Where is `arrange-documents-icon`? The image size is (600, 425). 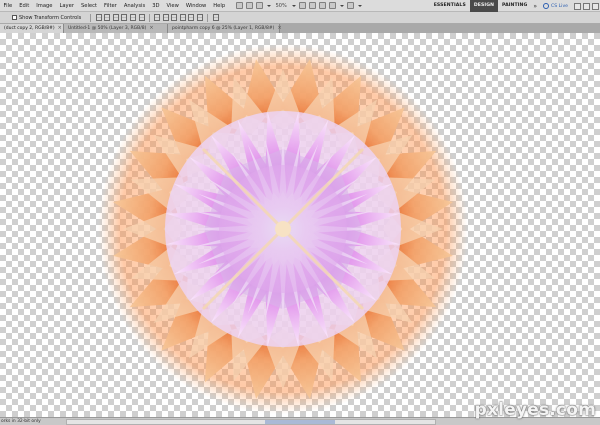
arrange-documents-icon is located at coordinates (333, 5).